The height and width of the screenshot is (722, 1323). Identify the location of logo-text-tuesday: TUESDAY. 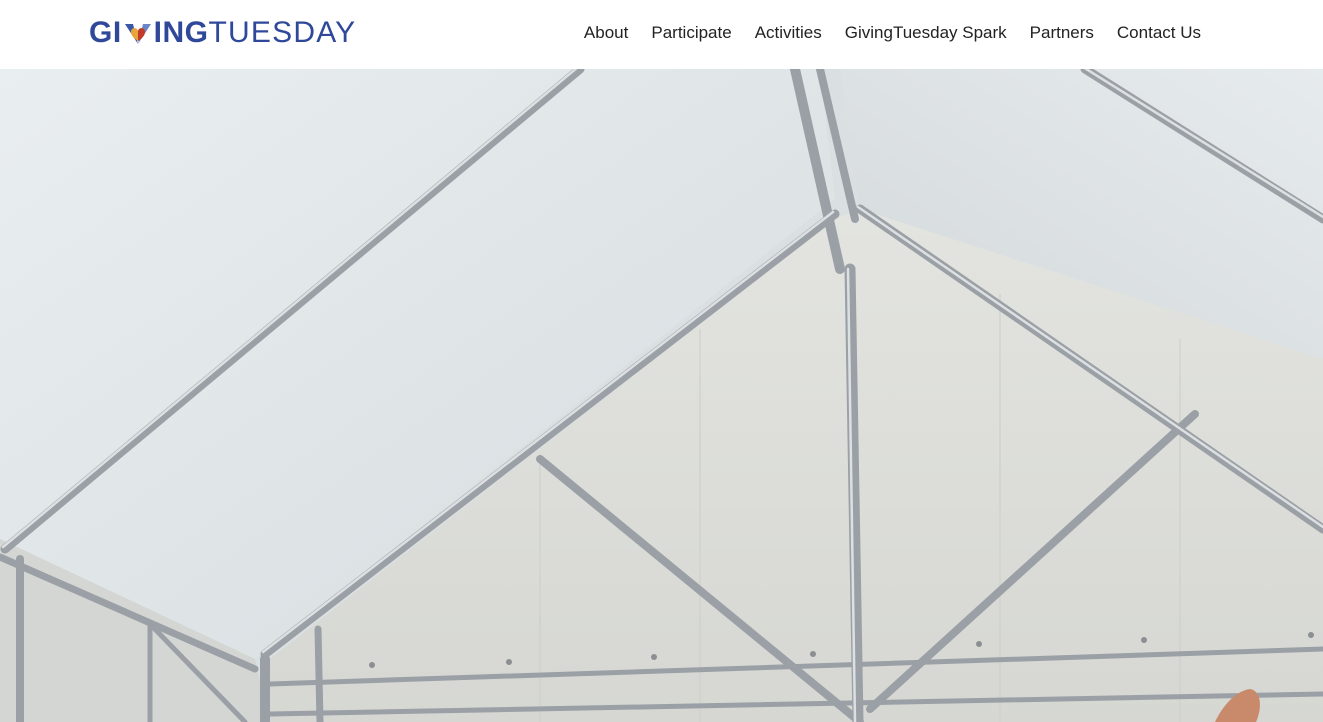
(282, 32).